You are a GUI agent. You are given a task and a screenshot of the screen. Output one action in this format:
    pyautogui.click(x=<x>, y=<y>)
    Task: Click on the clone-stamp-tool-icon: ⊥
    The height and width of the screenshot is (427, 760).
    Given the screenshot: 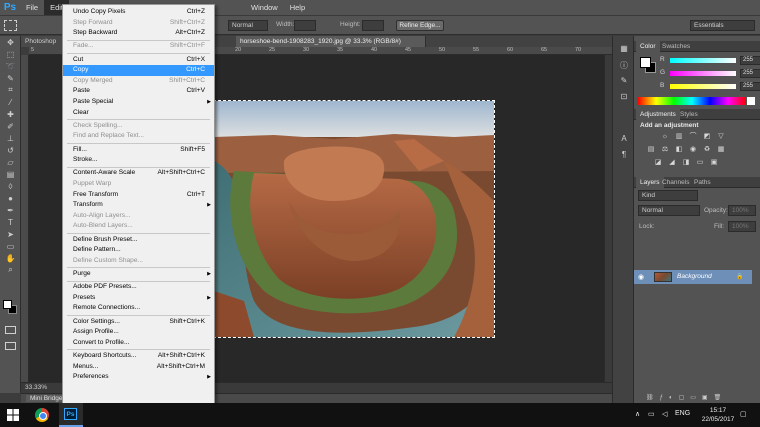 What is the action you would take?
    pyautogui.click(x=10, y=138)
    